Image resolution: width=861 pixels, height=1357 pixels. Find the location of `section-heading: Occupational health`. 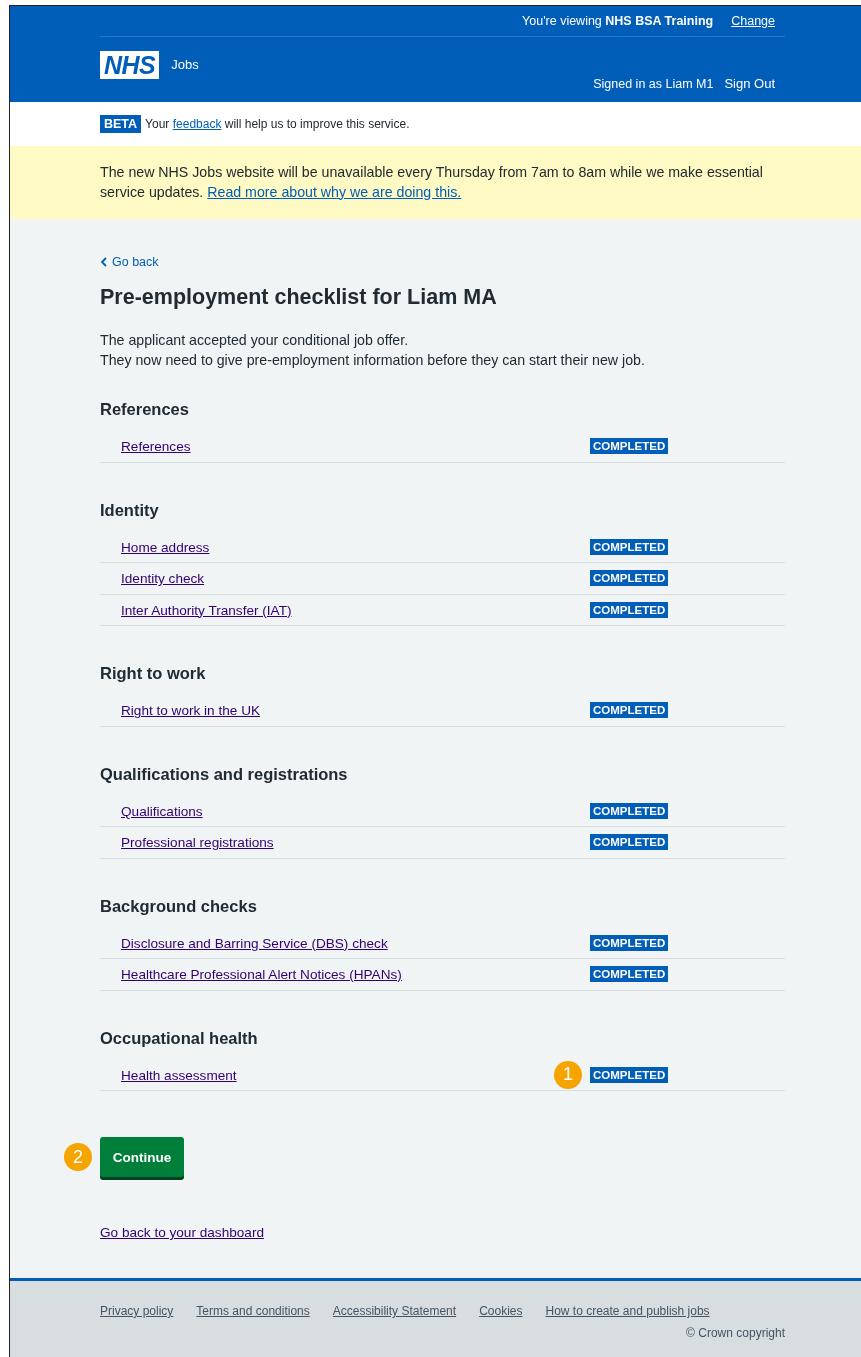

section-heading: Occupational health is located at coordinates (179, 1038).